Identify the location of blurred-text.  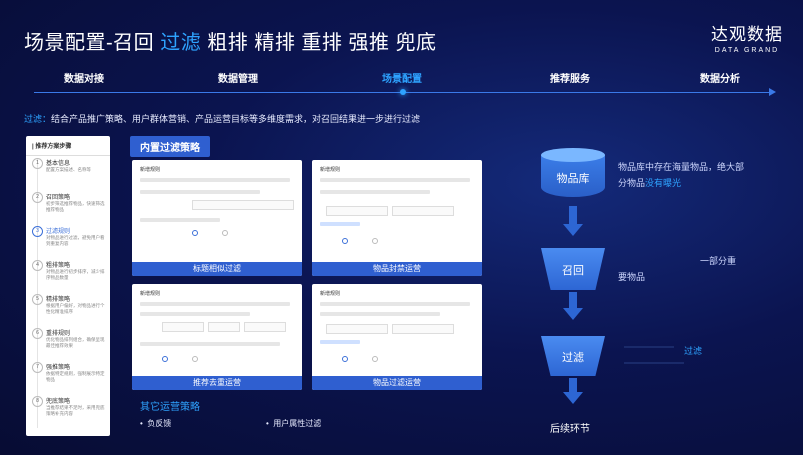
(649, 347).